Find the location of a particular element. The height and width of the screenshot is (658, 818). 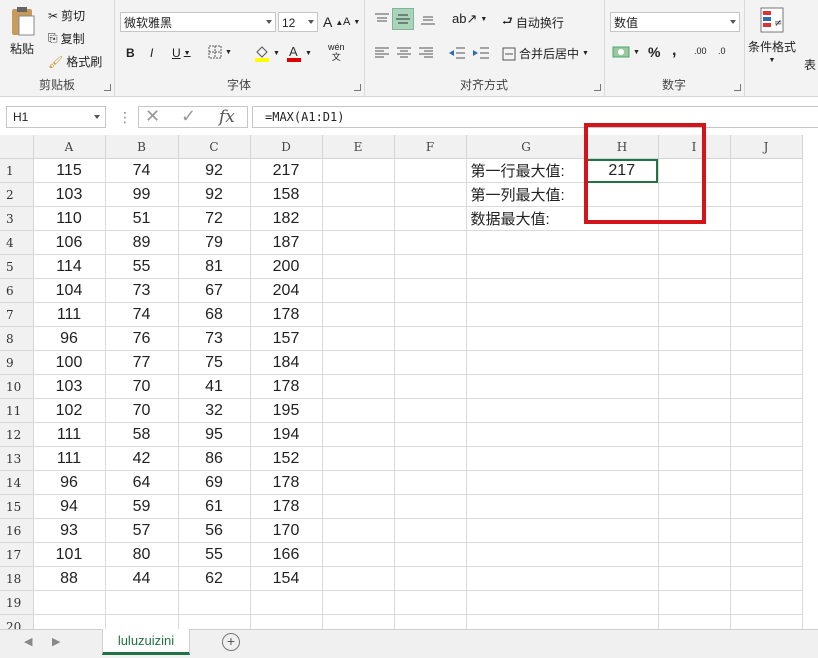

column-header: F is located at coordinates (430, 147).